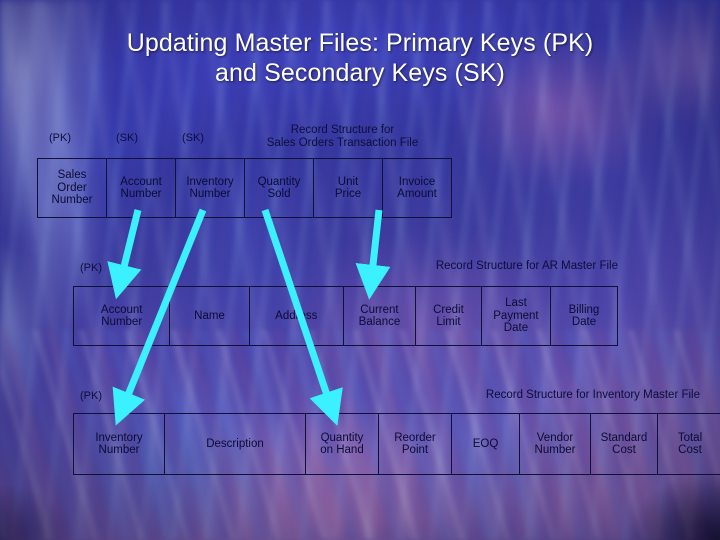 The height and width of the screenshot is (540, 720). I want to click on key-label-pk-ar-account-number: (PK), so click(91, 268).